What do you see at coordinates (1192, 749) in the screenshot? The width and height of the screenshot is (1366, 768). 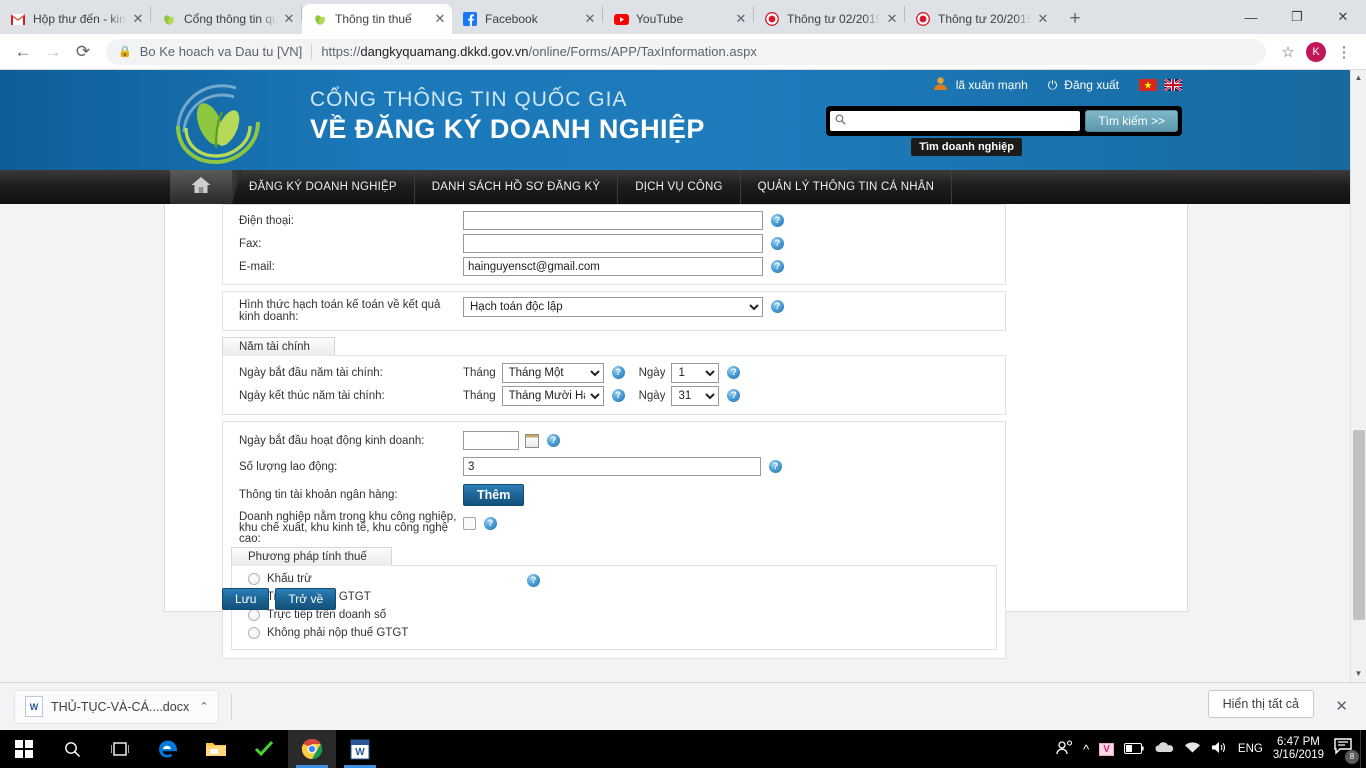 I see `wifi-icon` at bounding box center [1192, 749].